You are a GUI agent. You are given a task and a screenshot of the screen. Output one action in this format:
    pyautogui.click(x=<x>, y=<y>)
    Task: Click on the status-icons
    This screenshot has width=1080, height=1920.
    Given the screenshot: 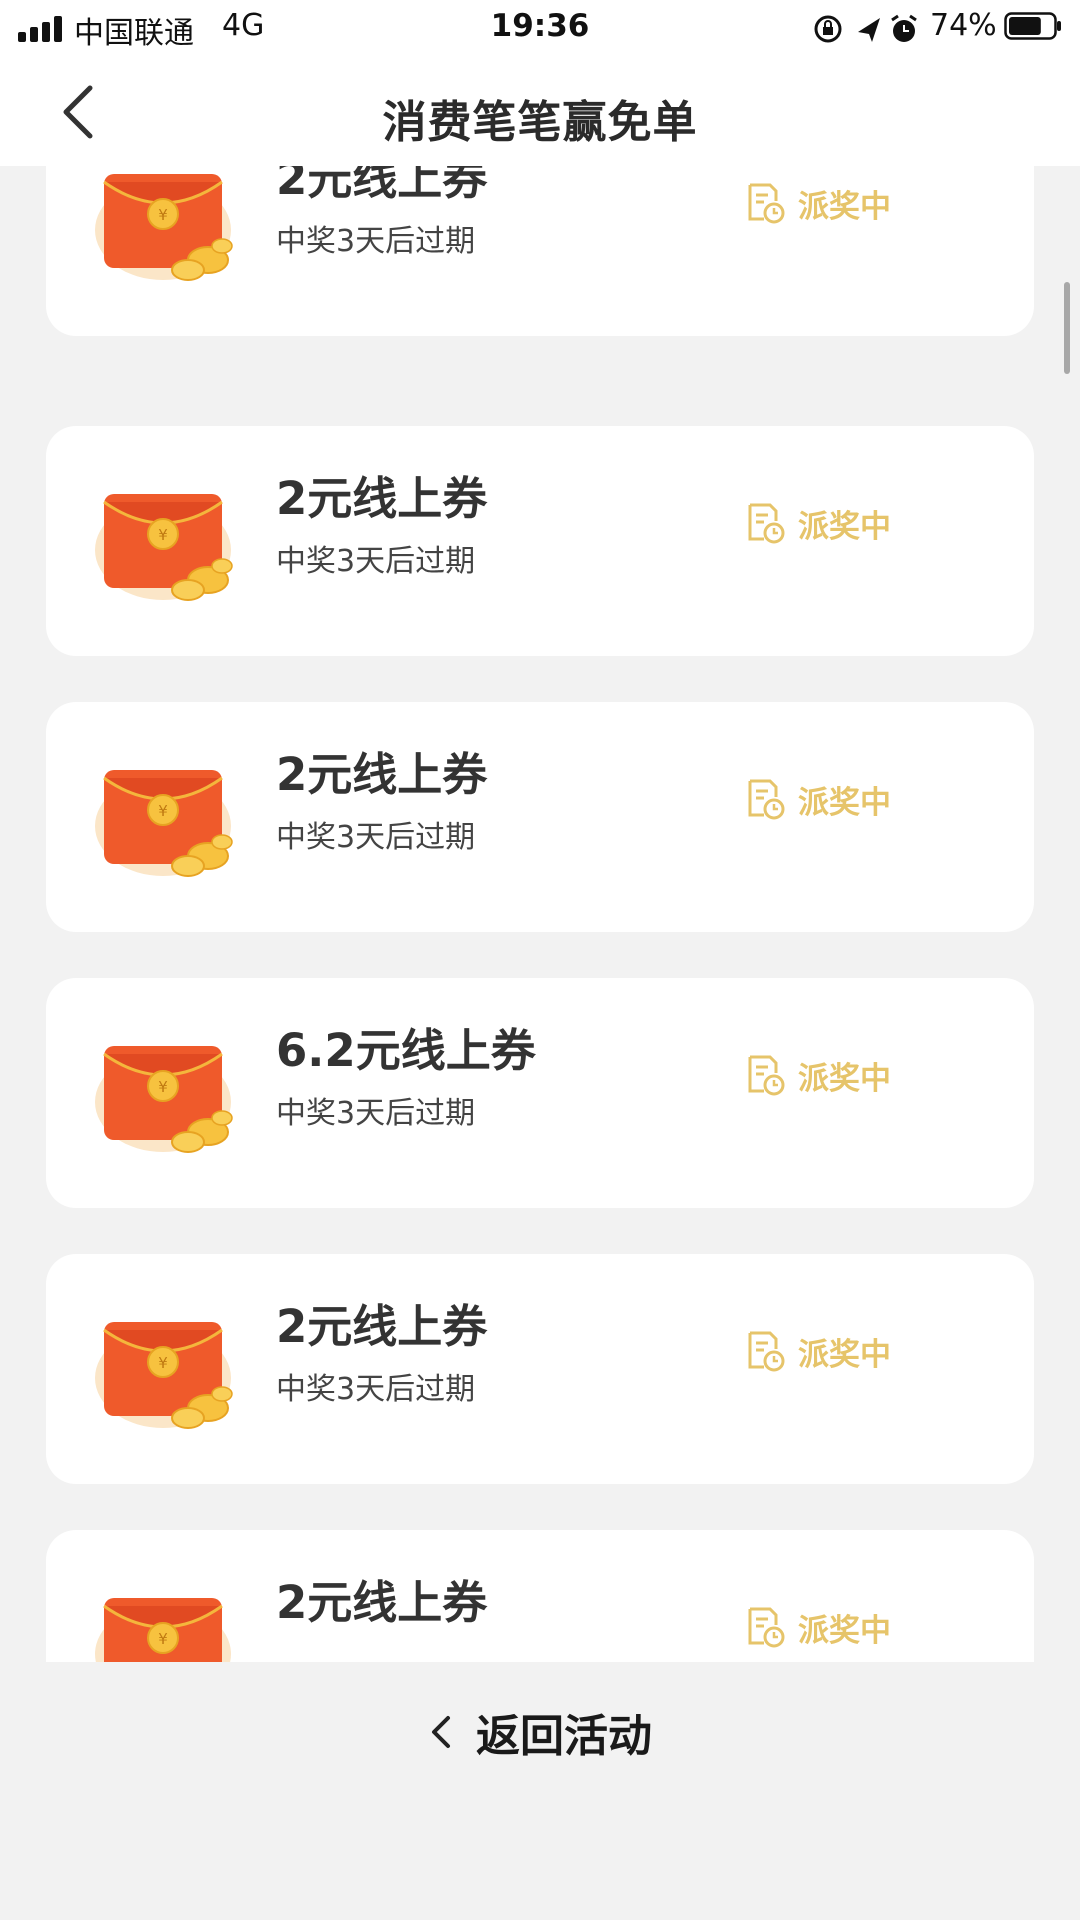 What is the action you would take?
    pyautogui.click(x=865, y=28)
    